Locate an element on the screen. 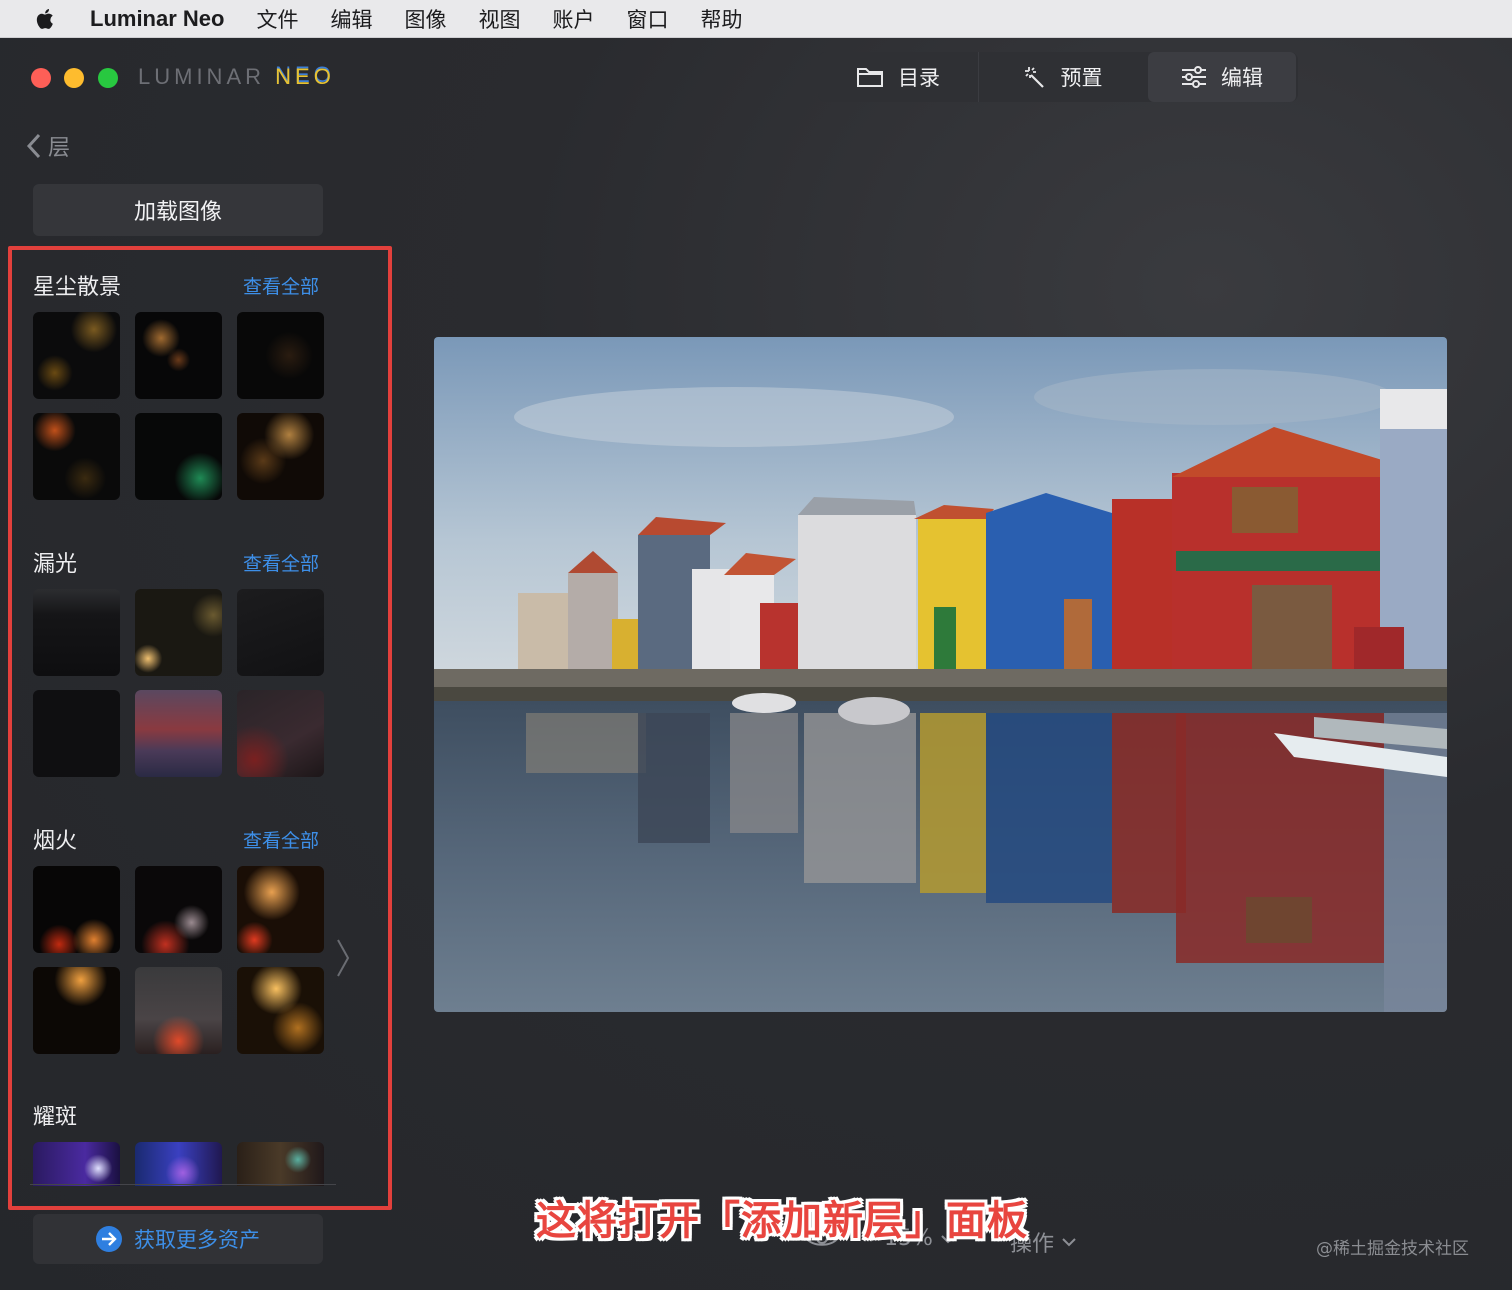 This screenshot has width=1512, height=1290. watermark: @稀土掘金技术社区 is located at coordinates (1392, 1249).